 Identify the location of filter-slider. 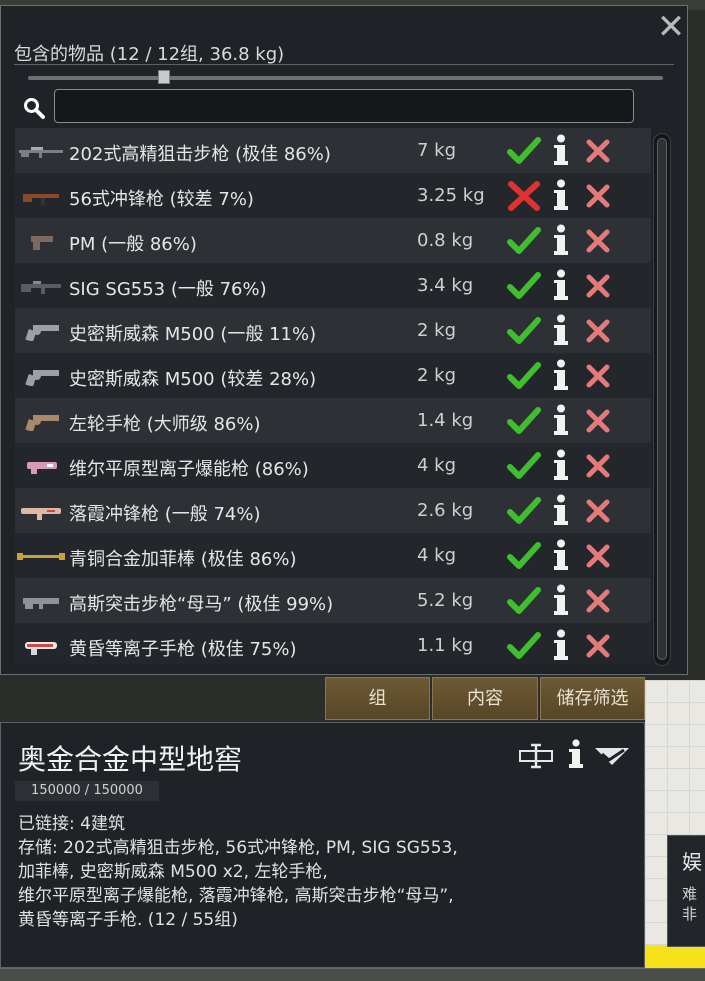
(345, 77).